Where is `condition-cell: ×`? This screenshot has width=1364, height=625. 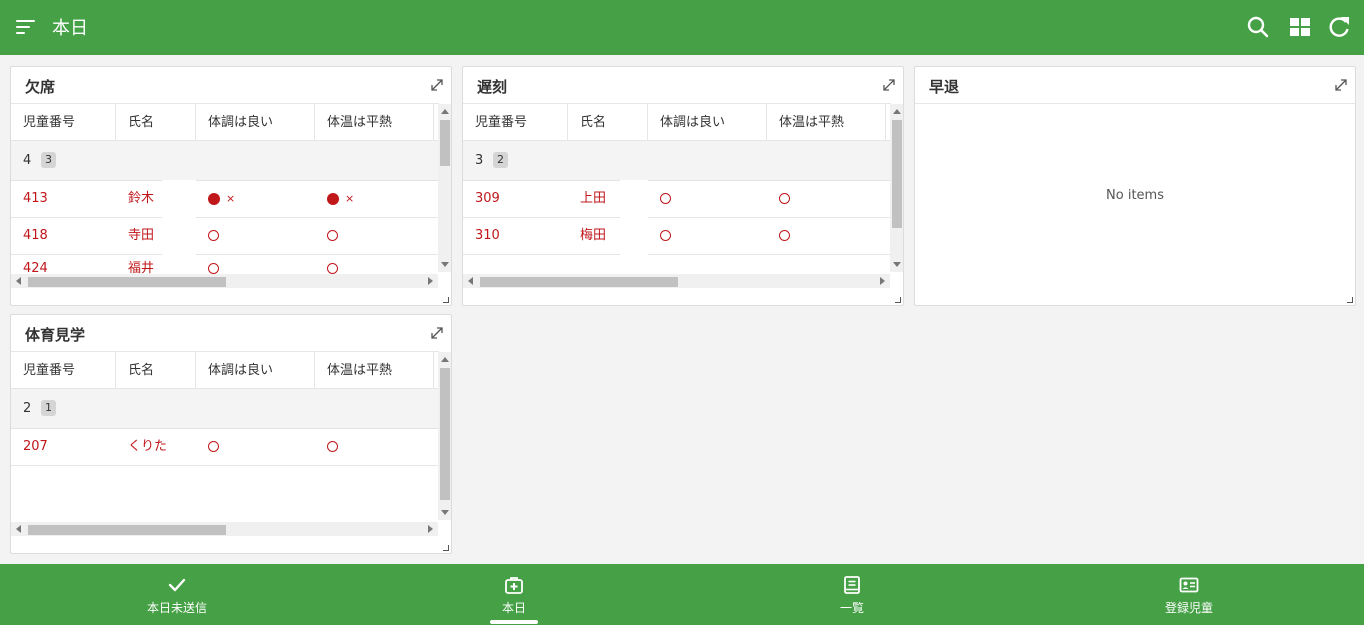 condition-cell: × is located at coordinates (215, 199).